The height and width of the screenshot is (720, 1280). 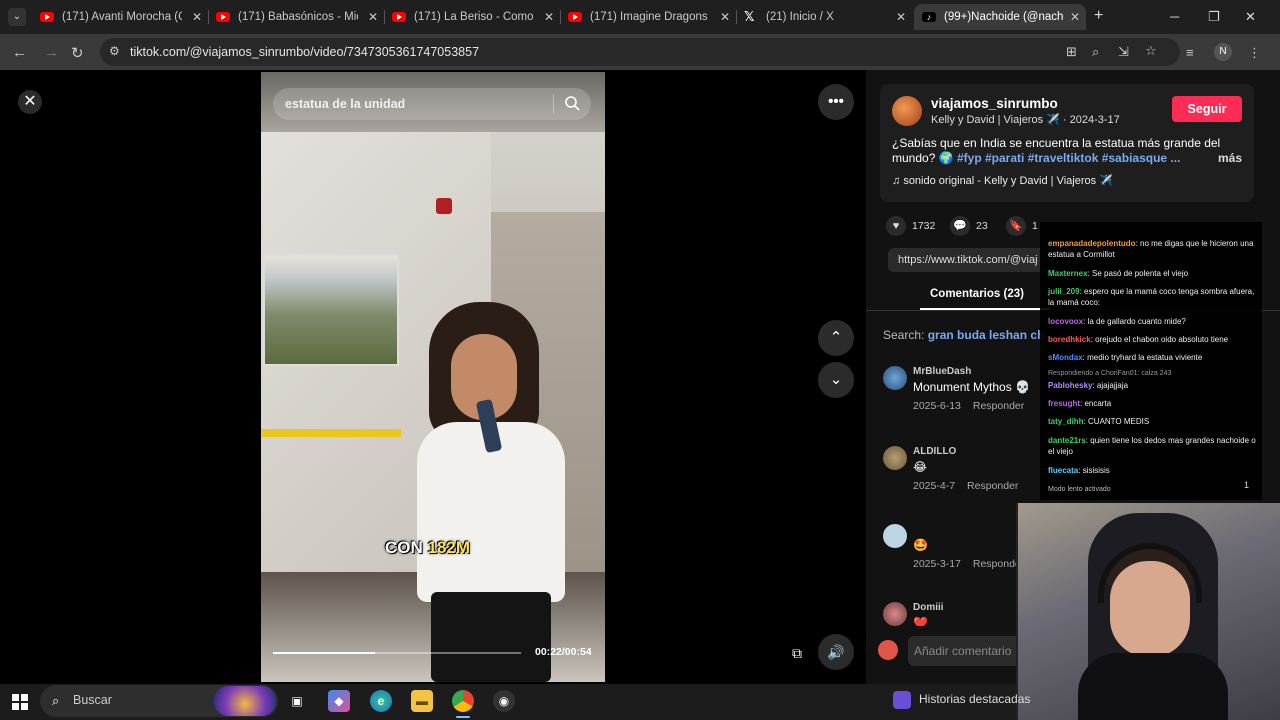 What do you see at coordinates (1064, 403) in the screenshot?
I see `chat-username: fresught` at bounding box center [1064, 403].